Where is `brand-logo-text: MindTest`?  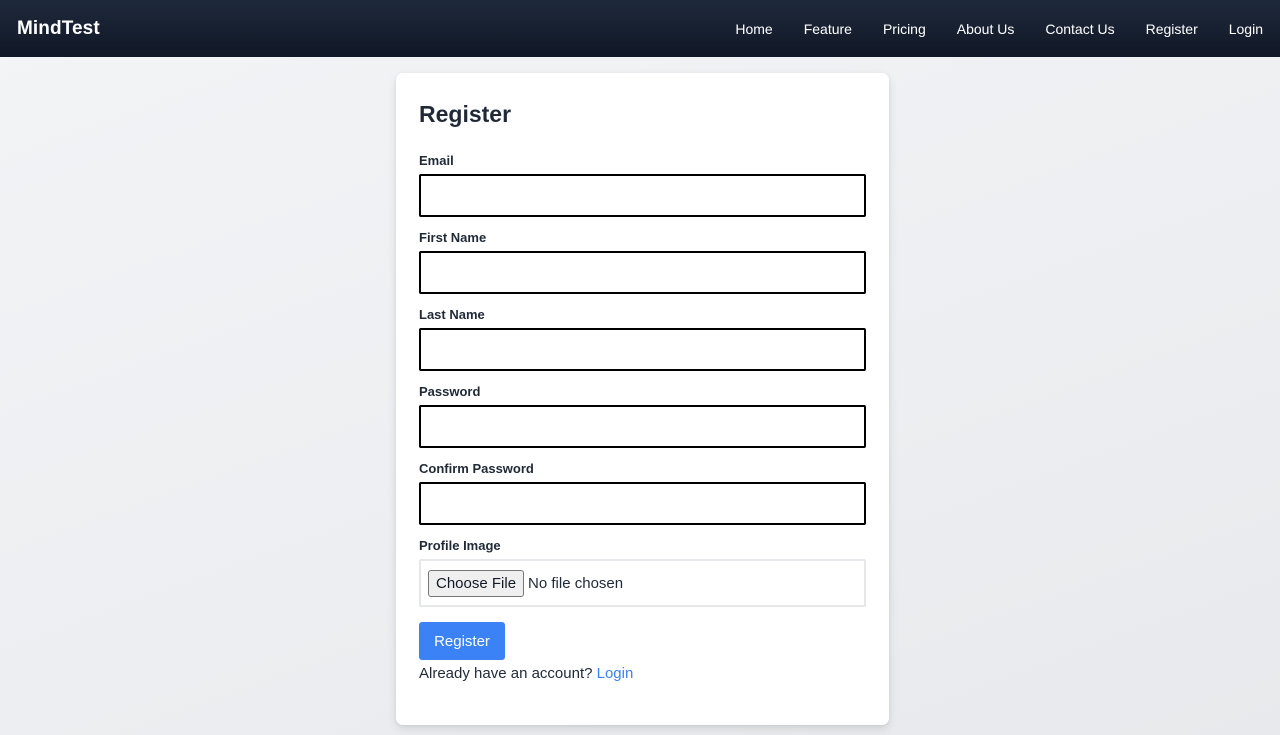
brand-logo-text: MindTest is located at coordinates (58, 29).